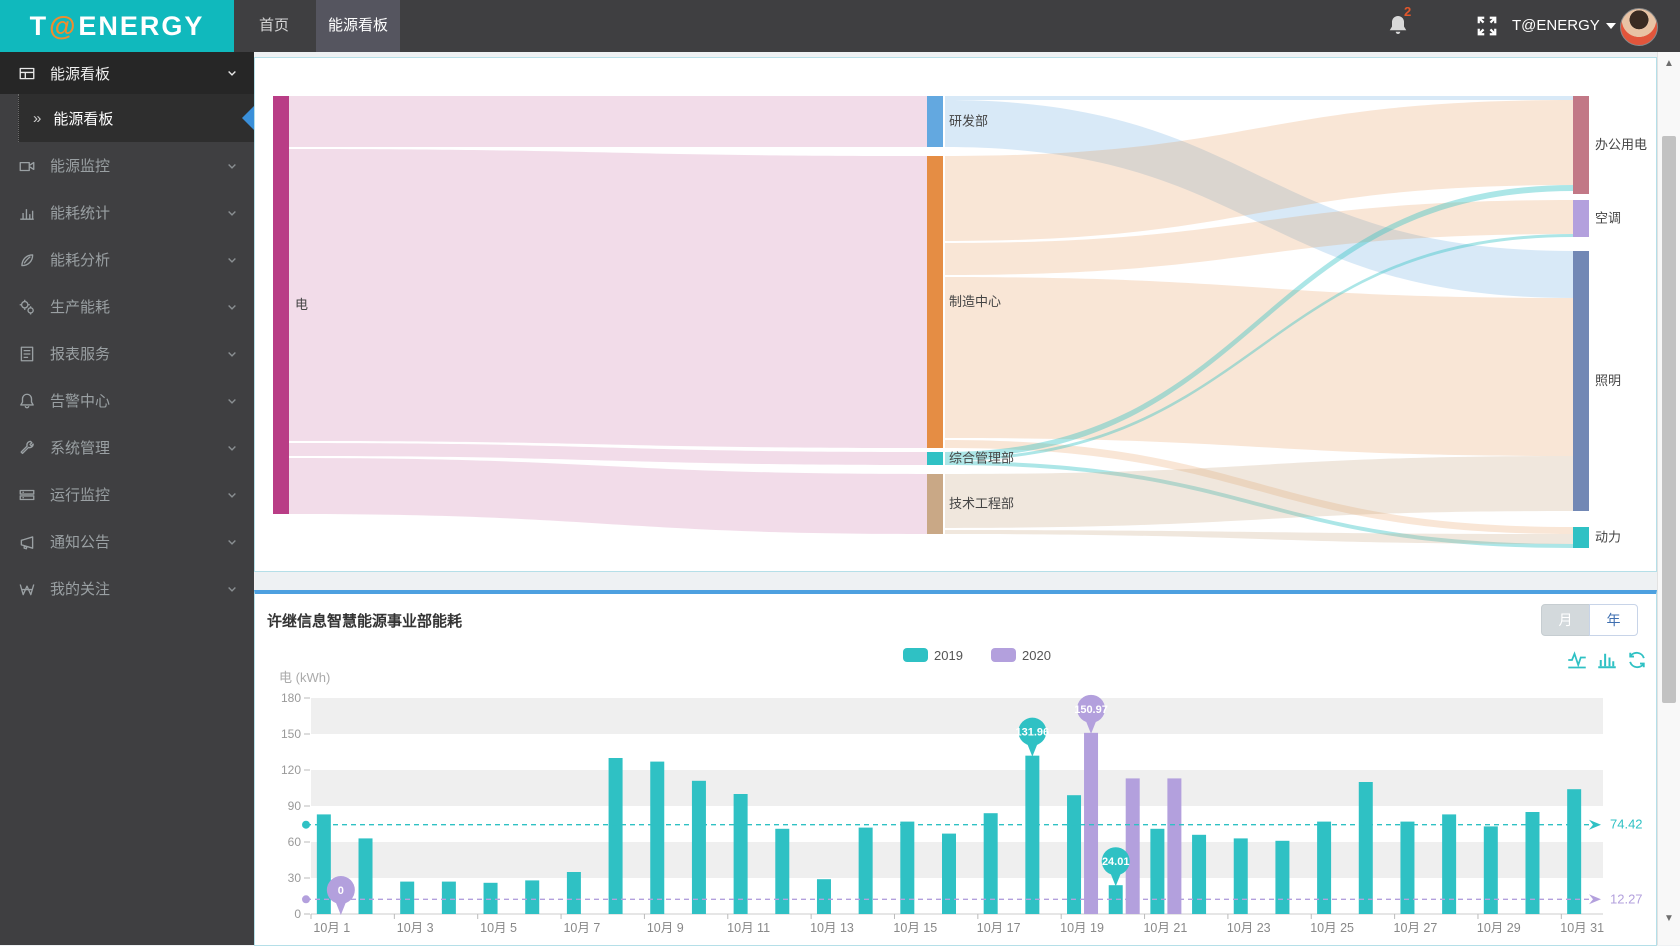 Image resolution: width=1680 pixels, height=946 pixels. Describe the element at coordinates (915, 928) in the screenshot. I see `x-tick-label: 10月 15` at that location.